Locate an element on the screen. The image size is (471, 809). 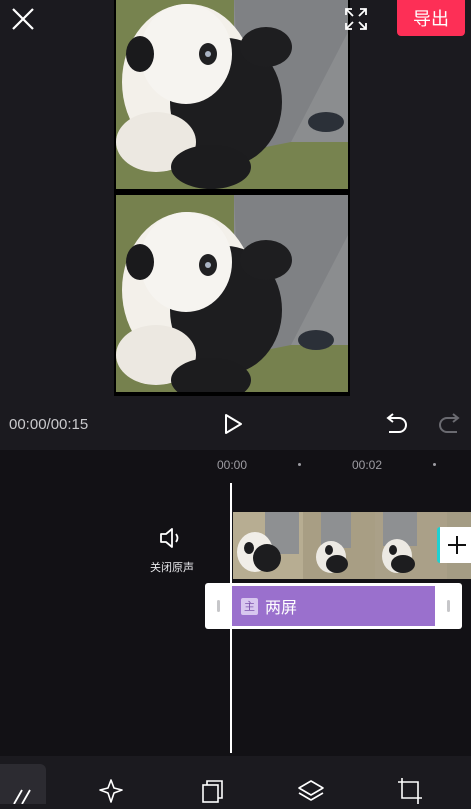
double-chevron-left-icon is located at coordinates (22, 797).